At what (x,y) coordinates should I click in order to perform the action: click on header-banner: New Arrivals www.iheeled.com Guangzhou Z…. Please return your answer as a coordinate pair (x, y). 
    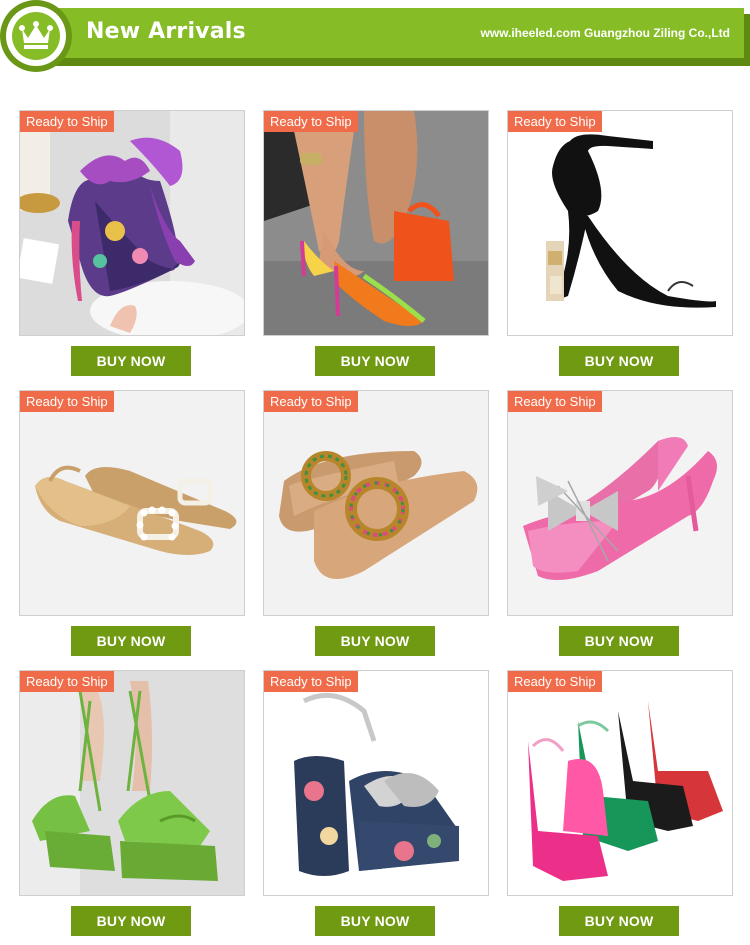
    Looking at the image, I should click on (375, 40).